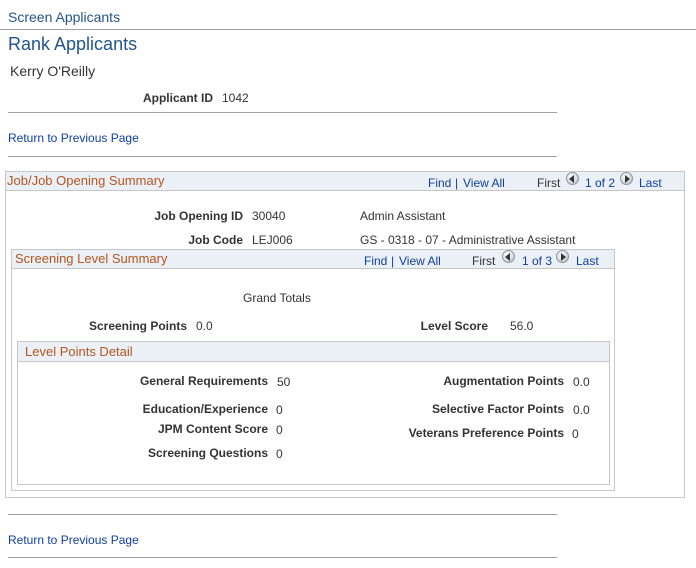  What do you see at coordinates (439, 183) in the screenshot?
I see `job-opening-find-link: Find` at bounding box center [439, 183].